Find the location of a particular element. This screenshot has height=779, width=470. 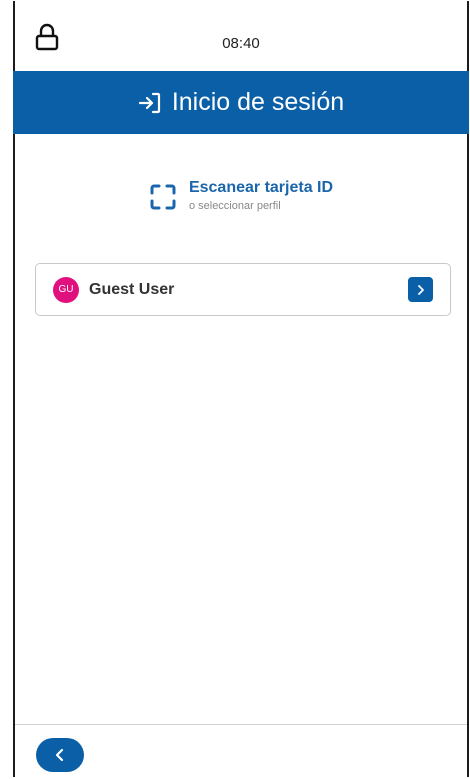

chevron-left-icon is located at coordinates (59, 755).